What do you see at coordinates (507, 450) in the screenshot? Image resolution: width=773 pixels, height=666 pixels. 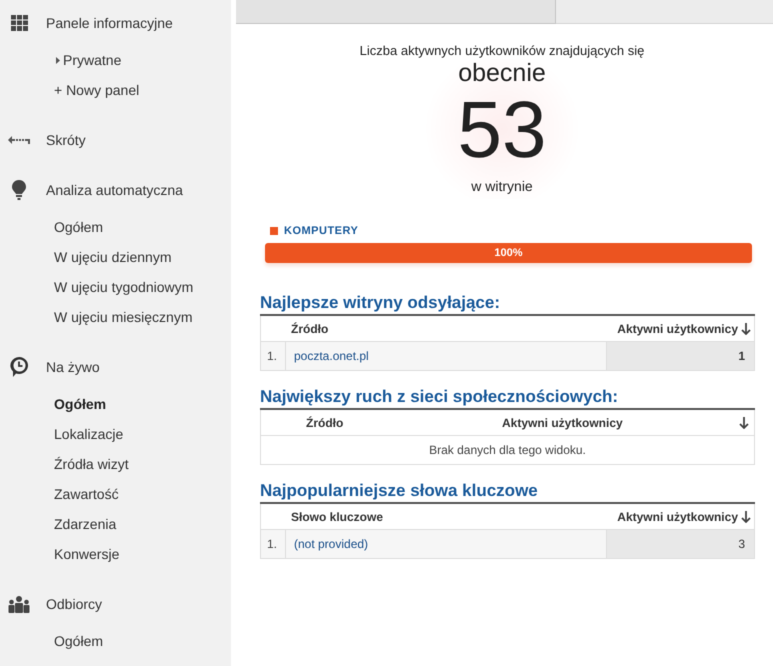 I see `empty-message: Brak danych dla tego widoku.` at bounding box center [507, 450].